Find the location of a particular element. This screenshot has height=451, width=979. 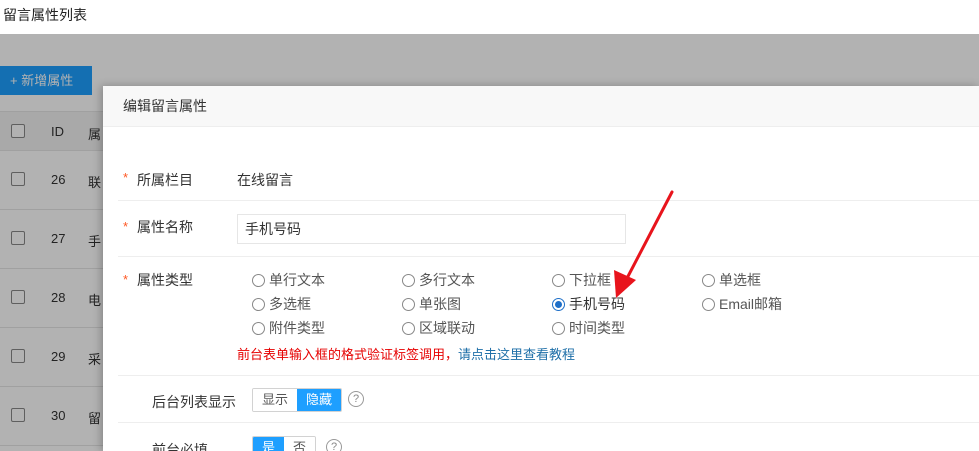

radio-single-image: 单张图 is located at coordinates (431, 304).